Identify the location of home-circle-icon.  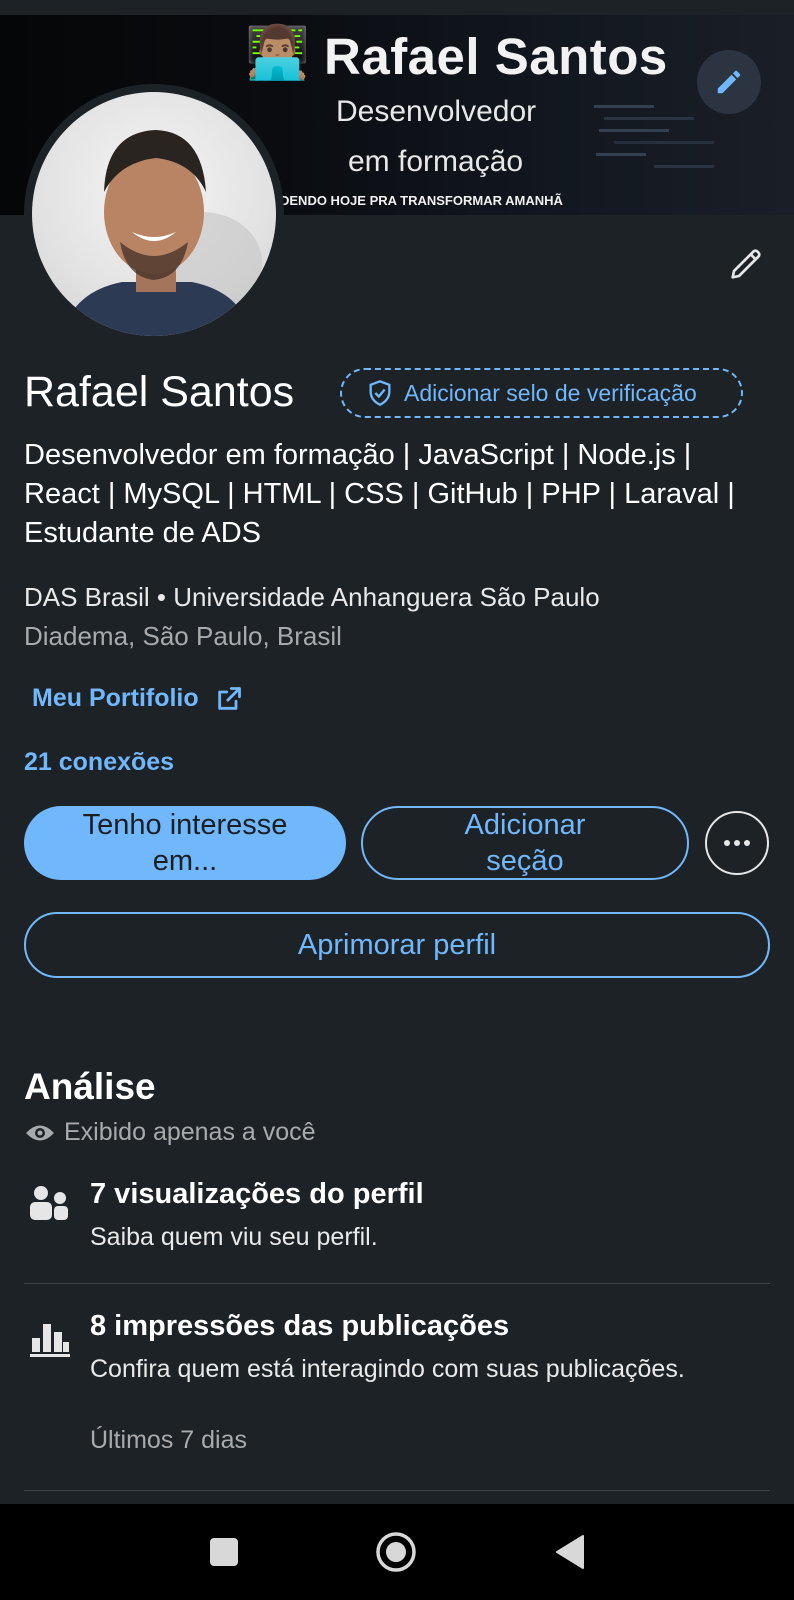
(396, 1552).